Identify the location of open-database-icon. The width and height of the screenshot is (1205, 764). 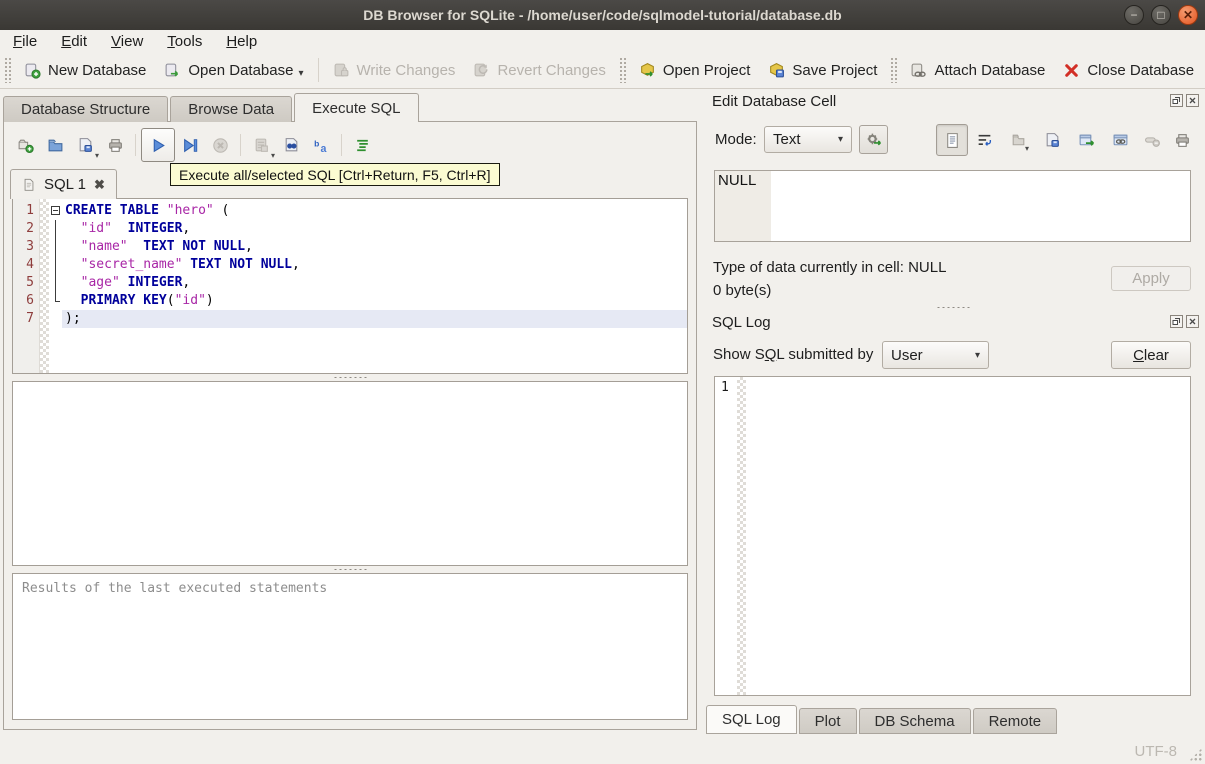
(172, 70).